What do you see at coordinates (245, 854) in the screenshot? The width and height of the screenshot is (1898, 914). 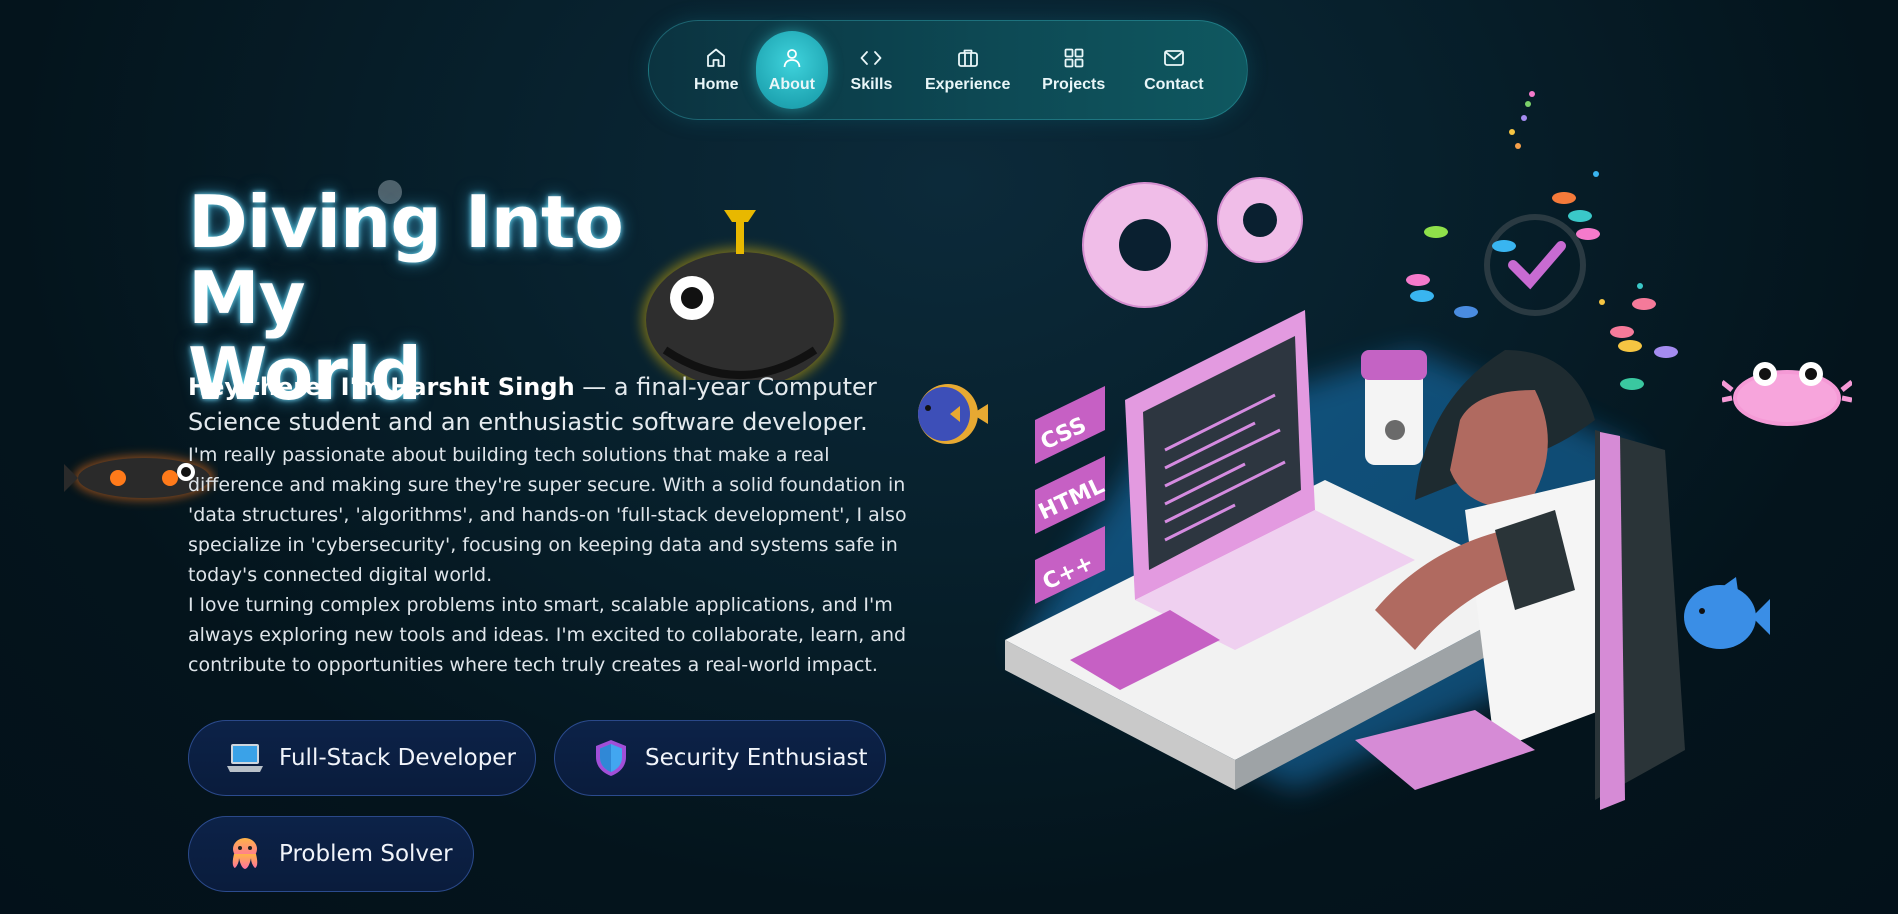 I see `octopus-icon` at bounding box center [245, 854].